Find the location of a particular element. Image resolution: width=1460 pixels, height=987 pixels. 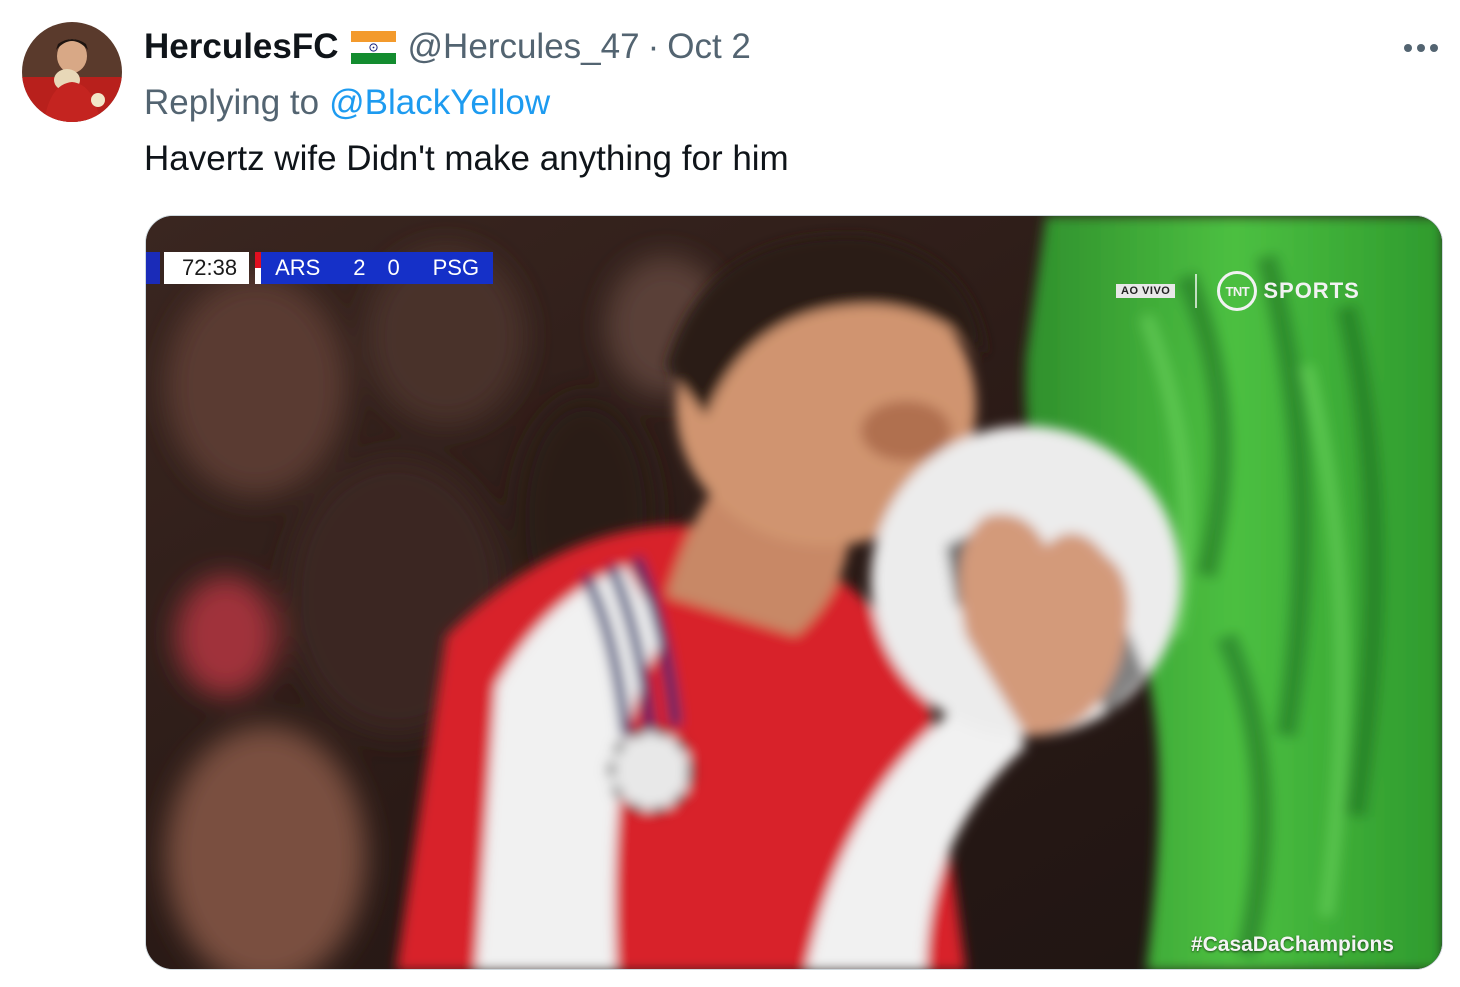

tnt-logo-icon: TNT is located at coordinates (1237, 291).